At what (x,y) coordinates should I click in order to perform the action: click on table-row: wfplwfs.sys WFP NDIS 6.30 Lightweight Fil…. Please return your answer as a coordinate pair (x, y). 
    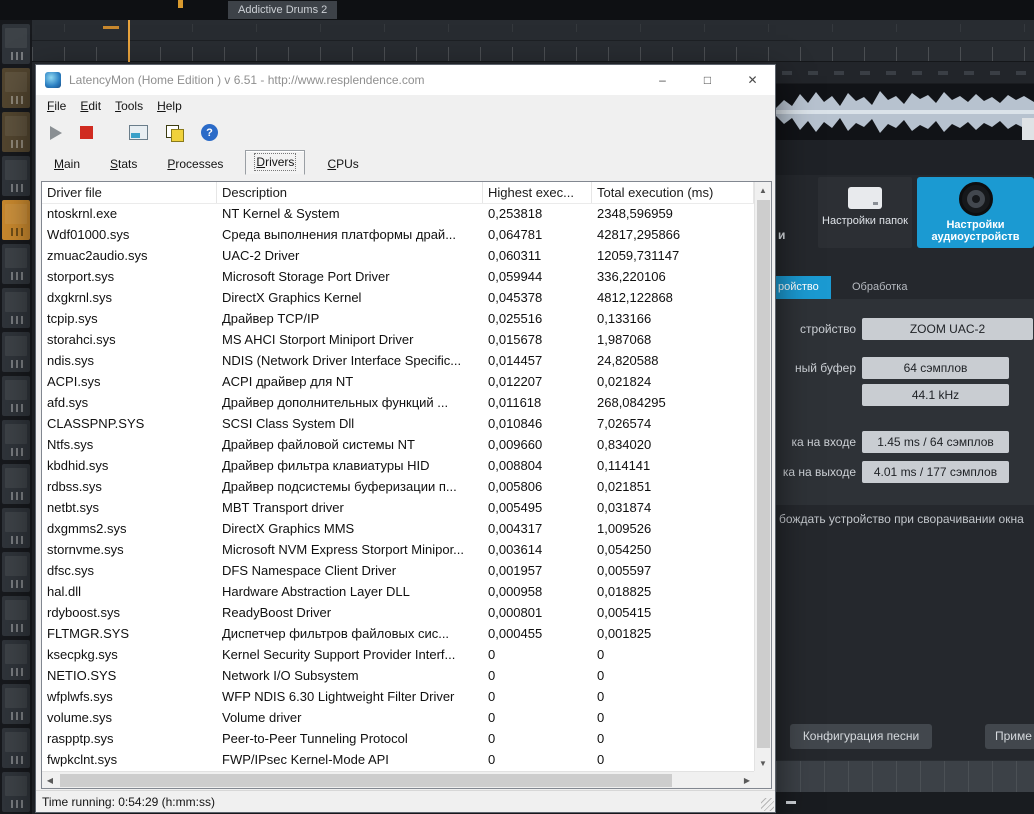
    Looking at the image, I should click on (398, 697).